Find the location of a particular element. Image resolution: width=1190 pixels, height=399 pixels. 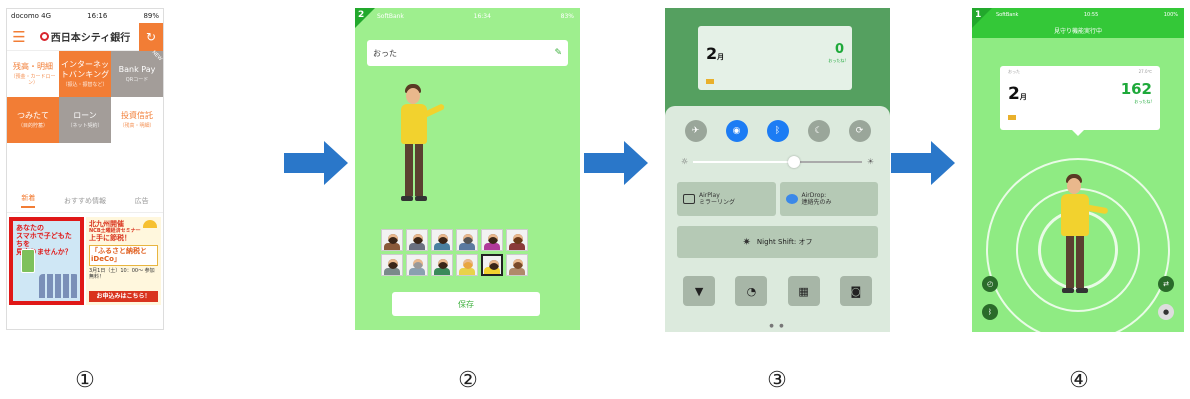

children-illustration is located at coordinates (59, 286).